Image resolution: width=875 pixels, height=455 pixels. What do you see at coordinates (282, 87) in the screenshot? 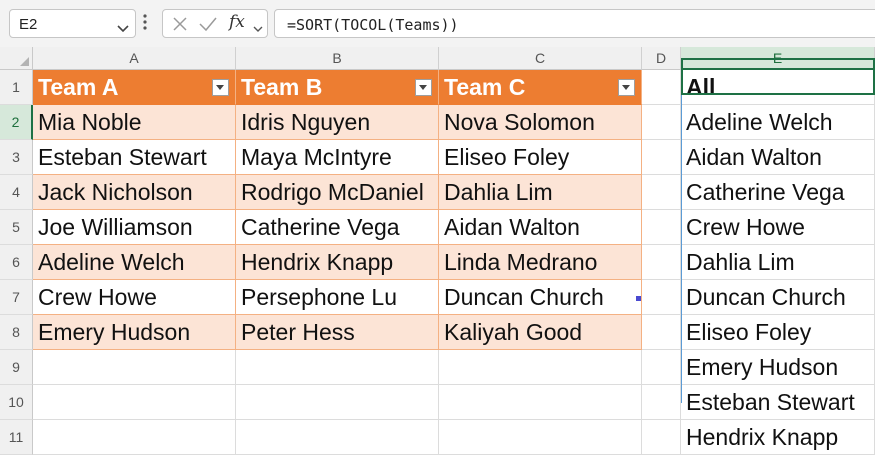
I see `table-header-label: Team B` at bounding box center [282, 87].